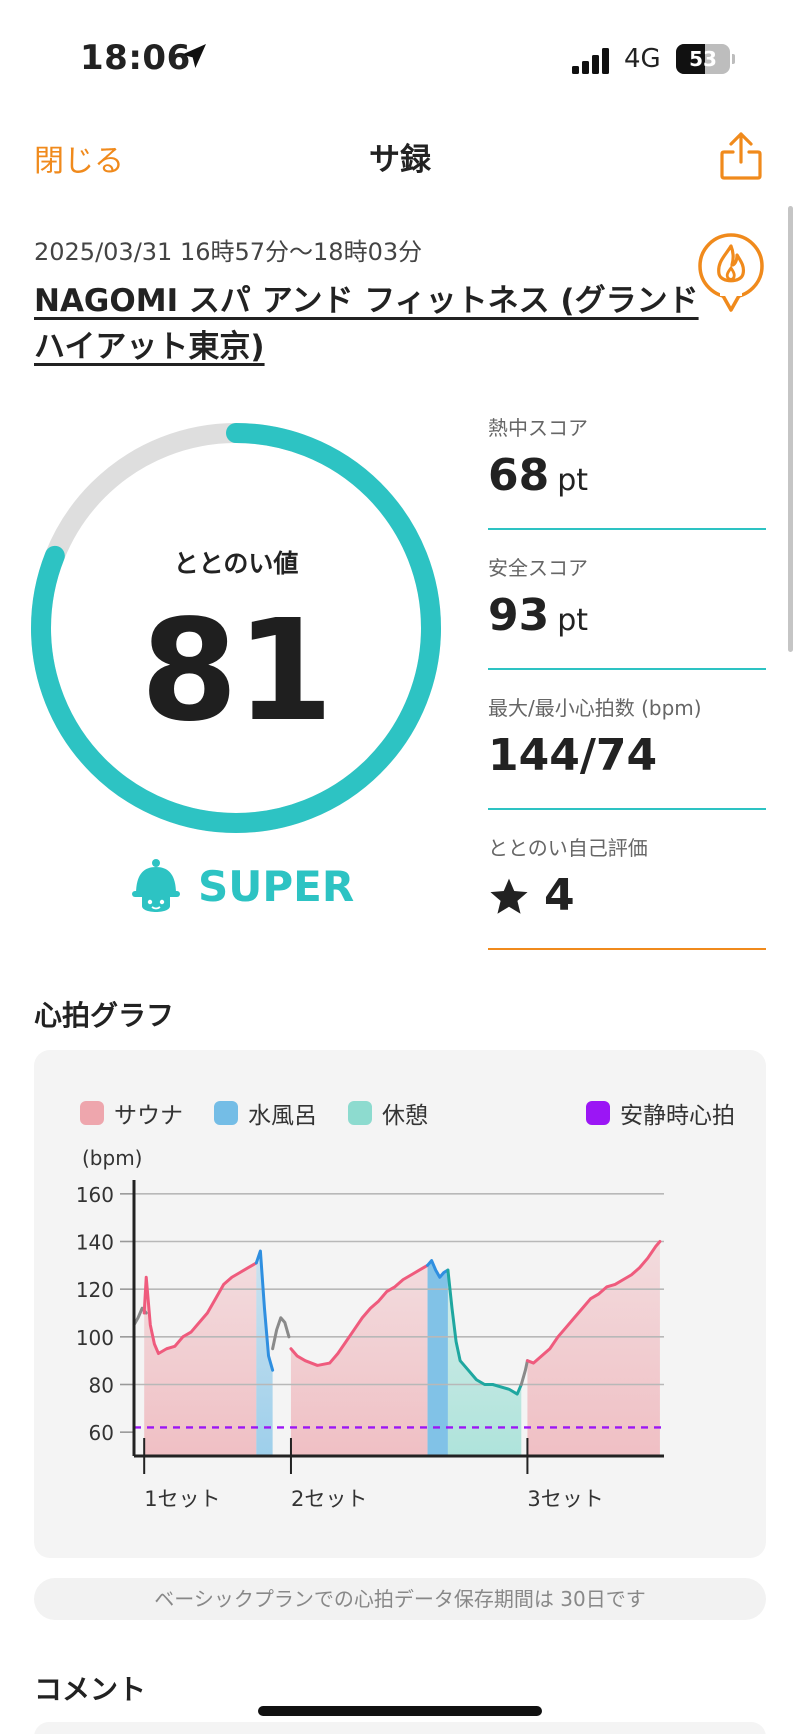  Describe the element at coordinates (538, 568) in the screenshot. I see `stat-label: 安全スコア` at that location.